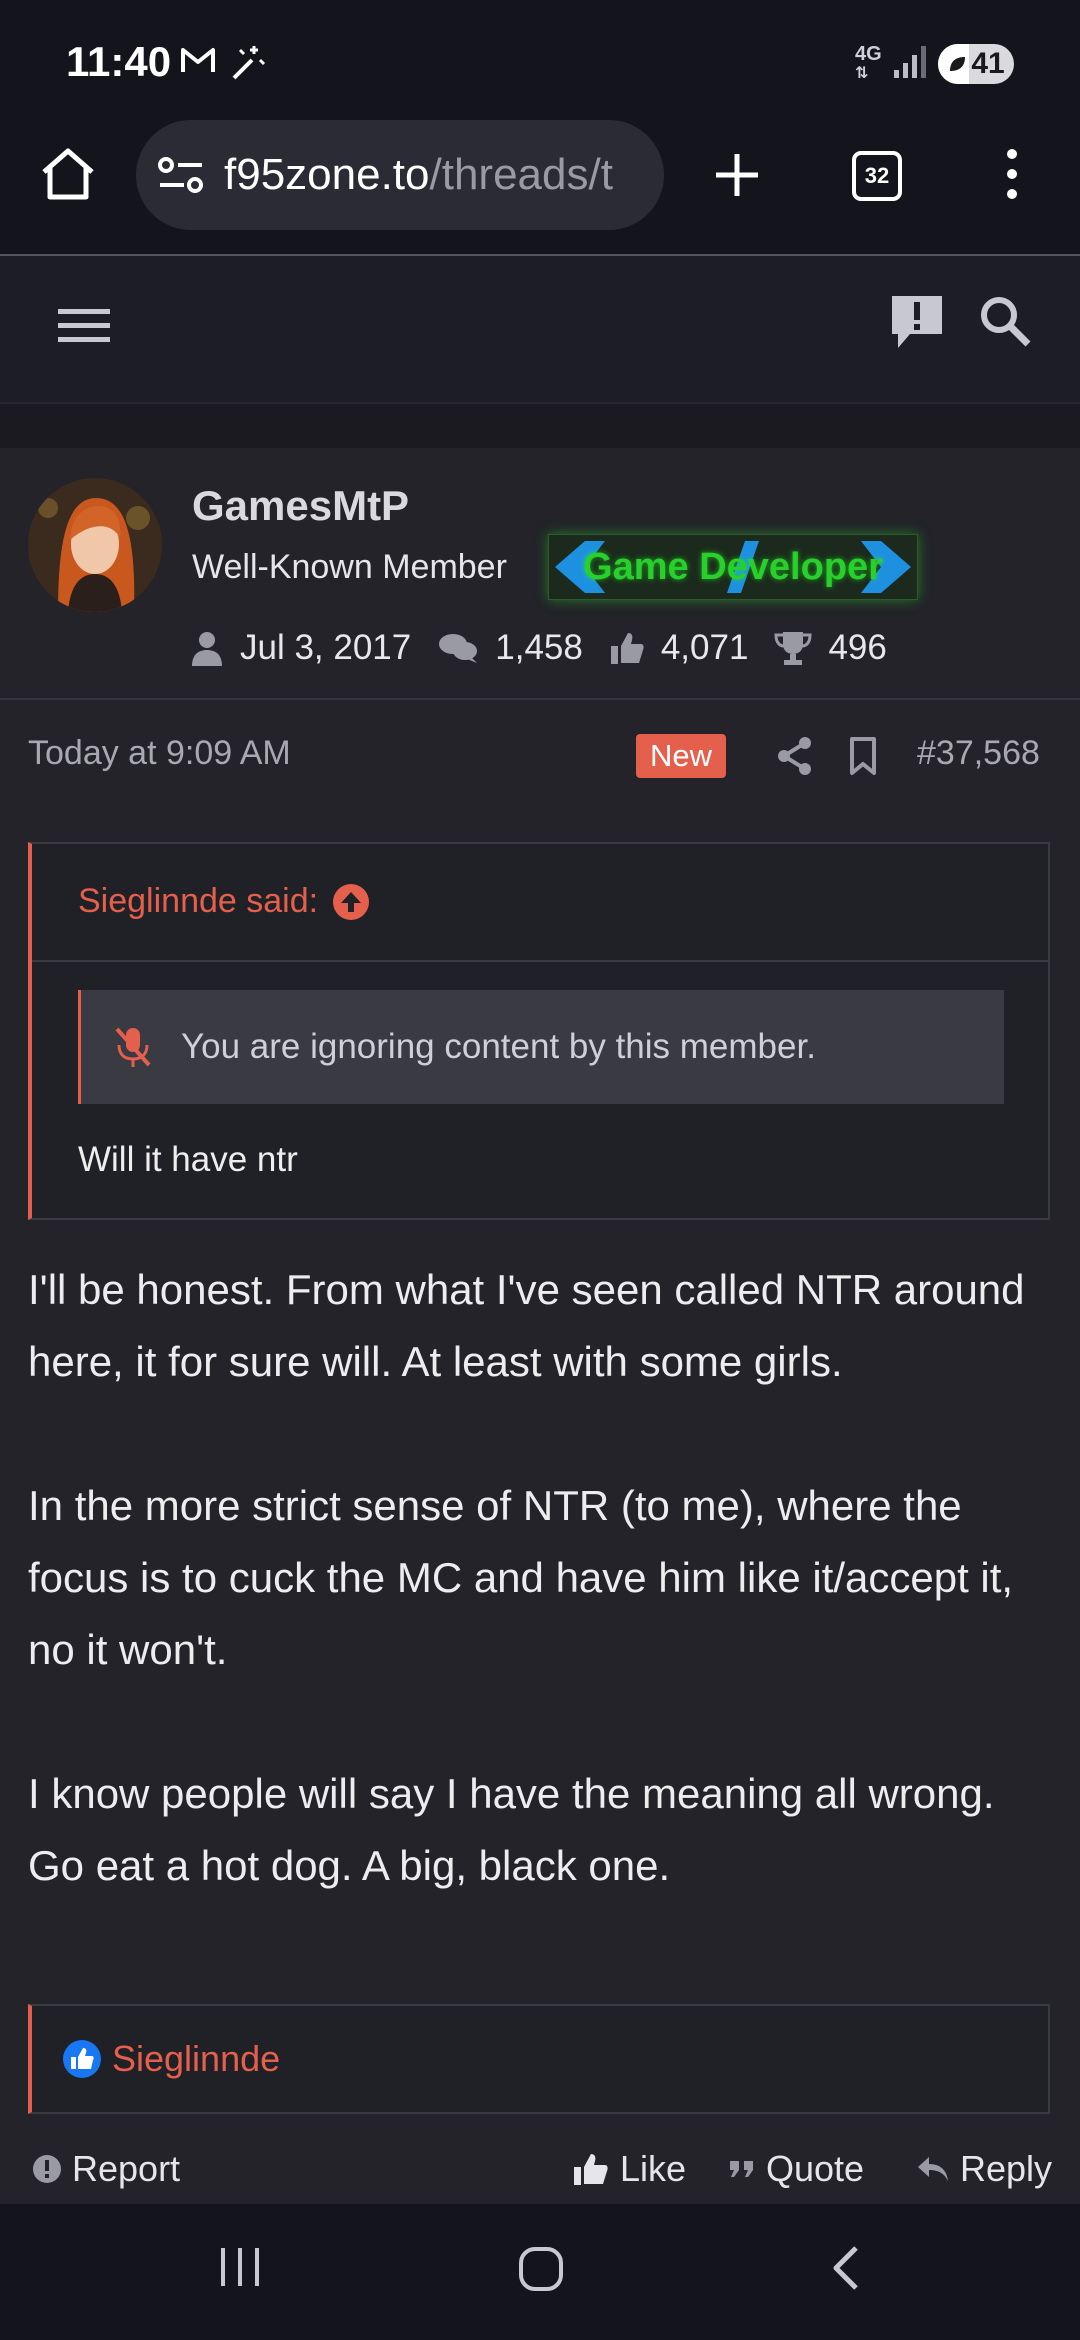 This screenshot has width=1080, height=2340. What do you see at coordinates (418, 174) in the screenshot?
I see `url-text: f95zone.to/threads/t` at bounding box center [418, 174].